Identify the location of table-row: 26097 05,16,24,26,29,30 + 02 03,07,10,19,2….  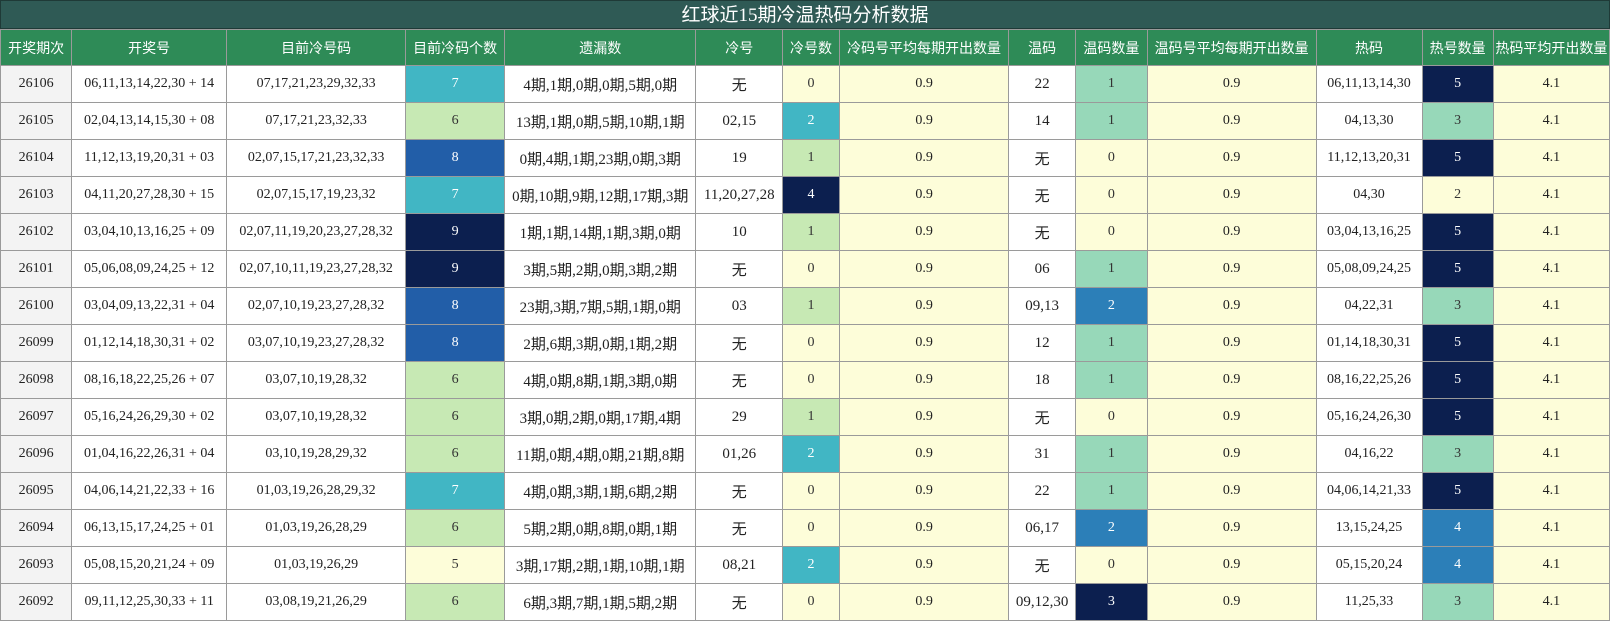
(805, 417).